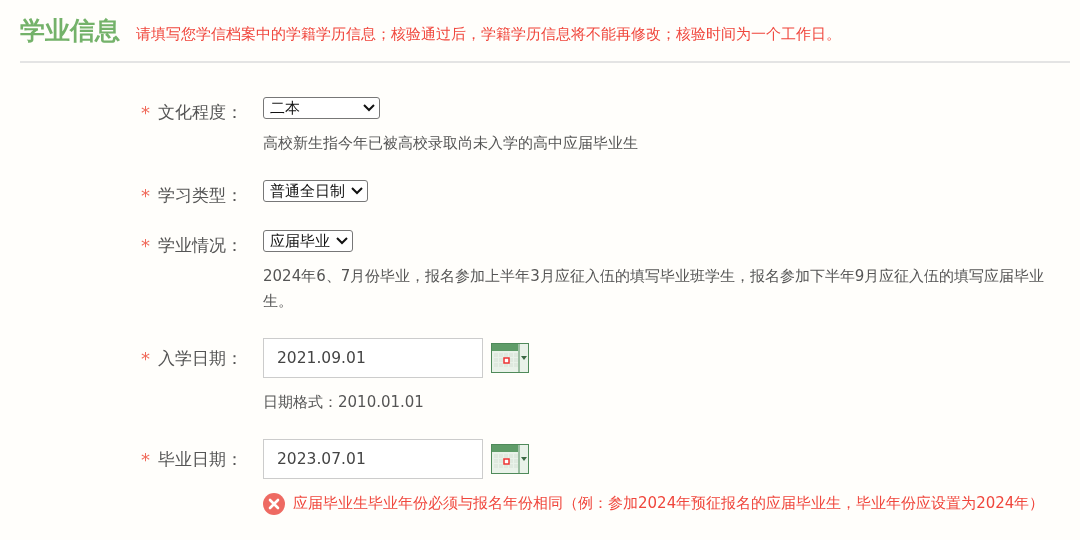 Image resolution: width=1080 pixels, height=540 pixels. I want to click on notice-text: 请填写您学信档案中的学籍学历信息；核验通过后，学籍学历信息将不能再修改；核验时间为一个工作日。, so click(488, 34).